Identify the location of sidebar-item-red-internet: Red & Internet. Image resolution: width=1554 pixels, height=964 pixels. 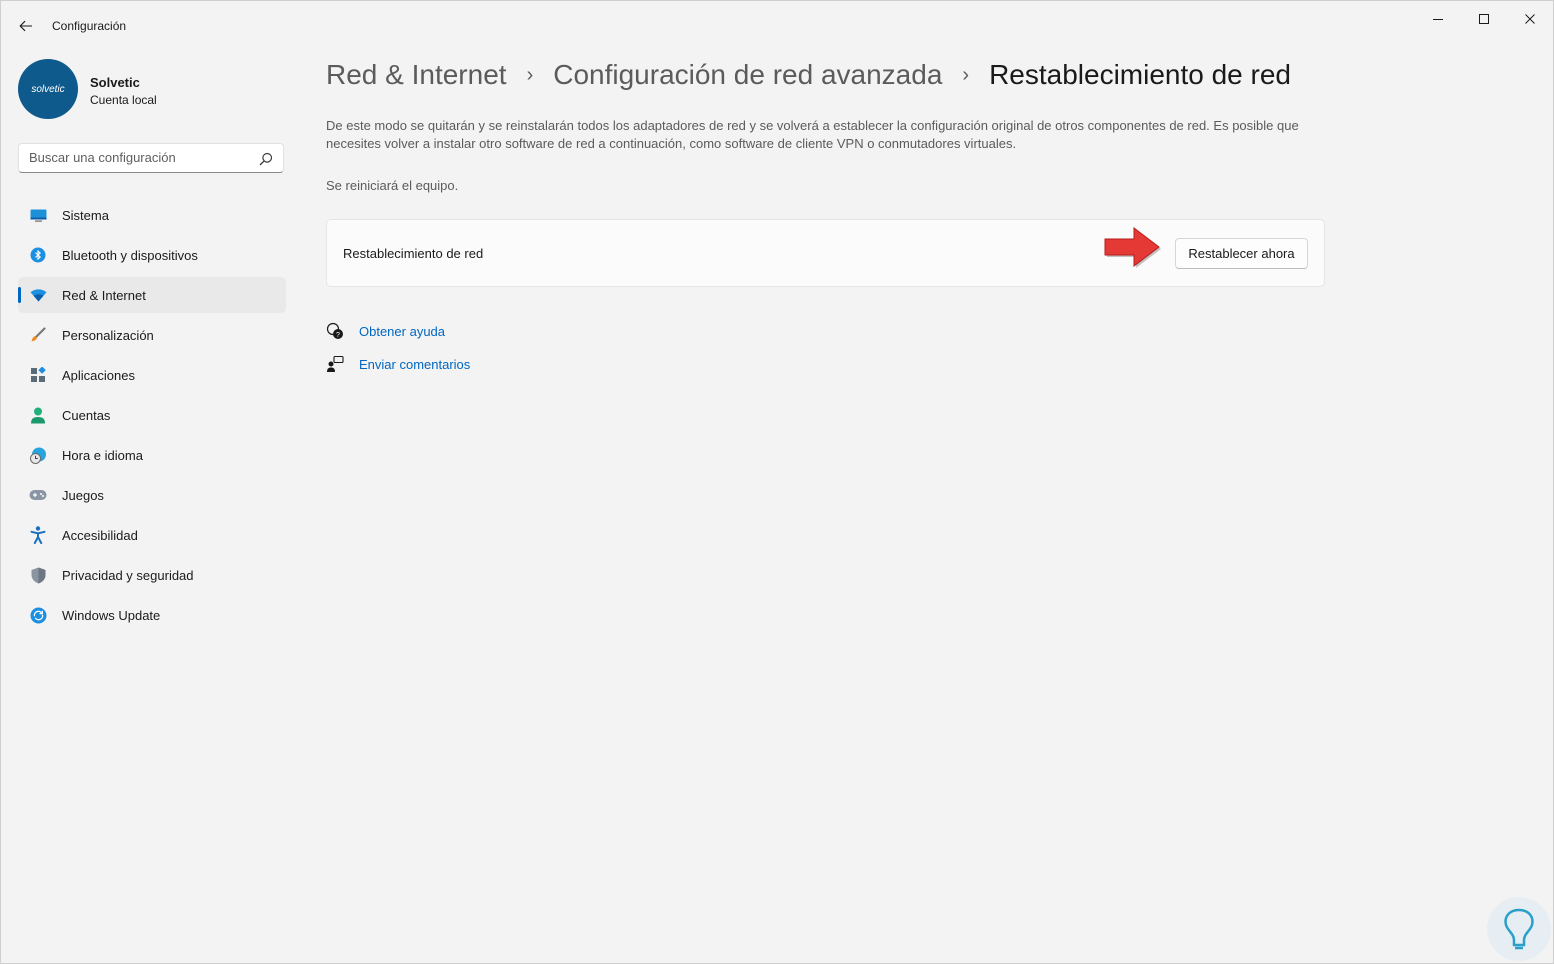
(152, 295).